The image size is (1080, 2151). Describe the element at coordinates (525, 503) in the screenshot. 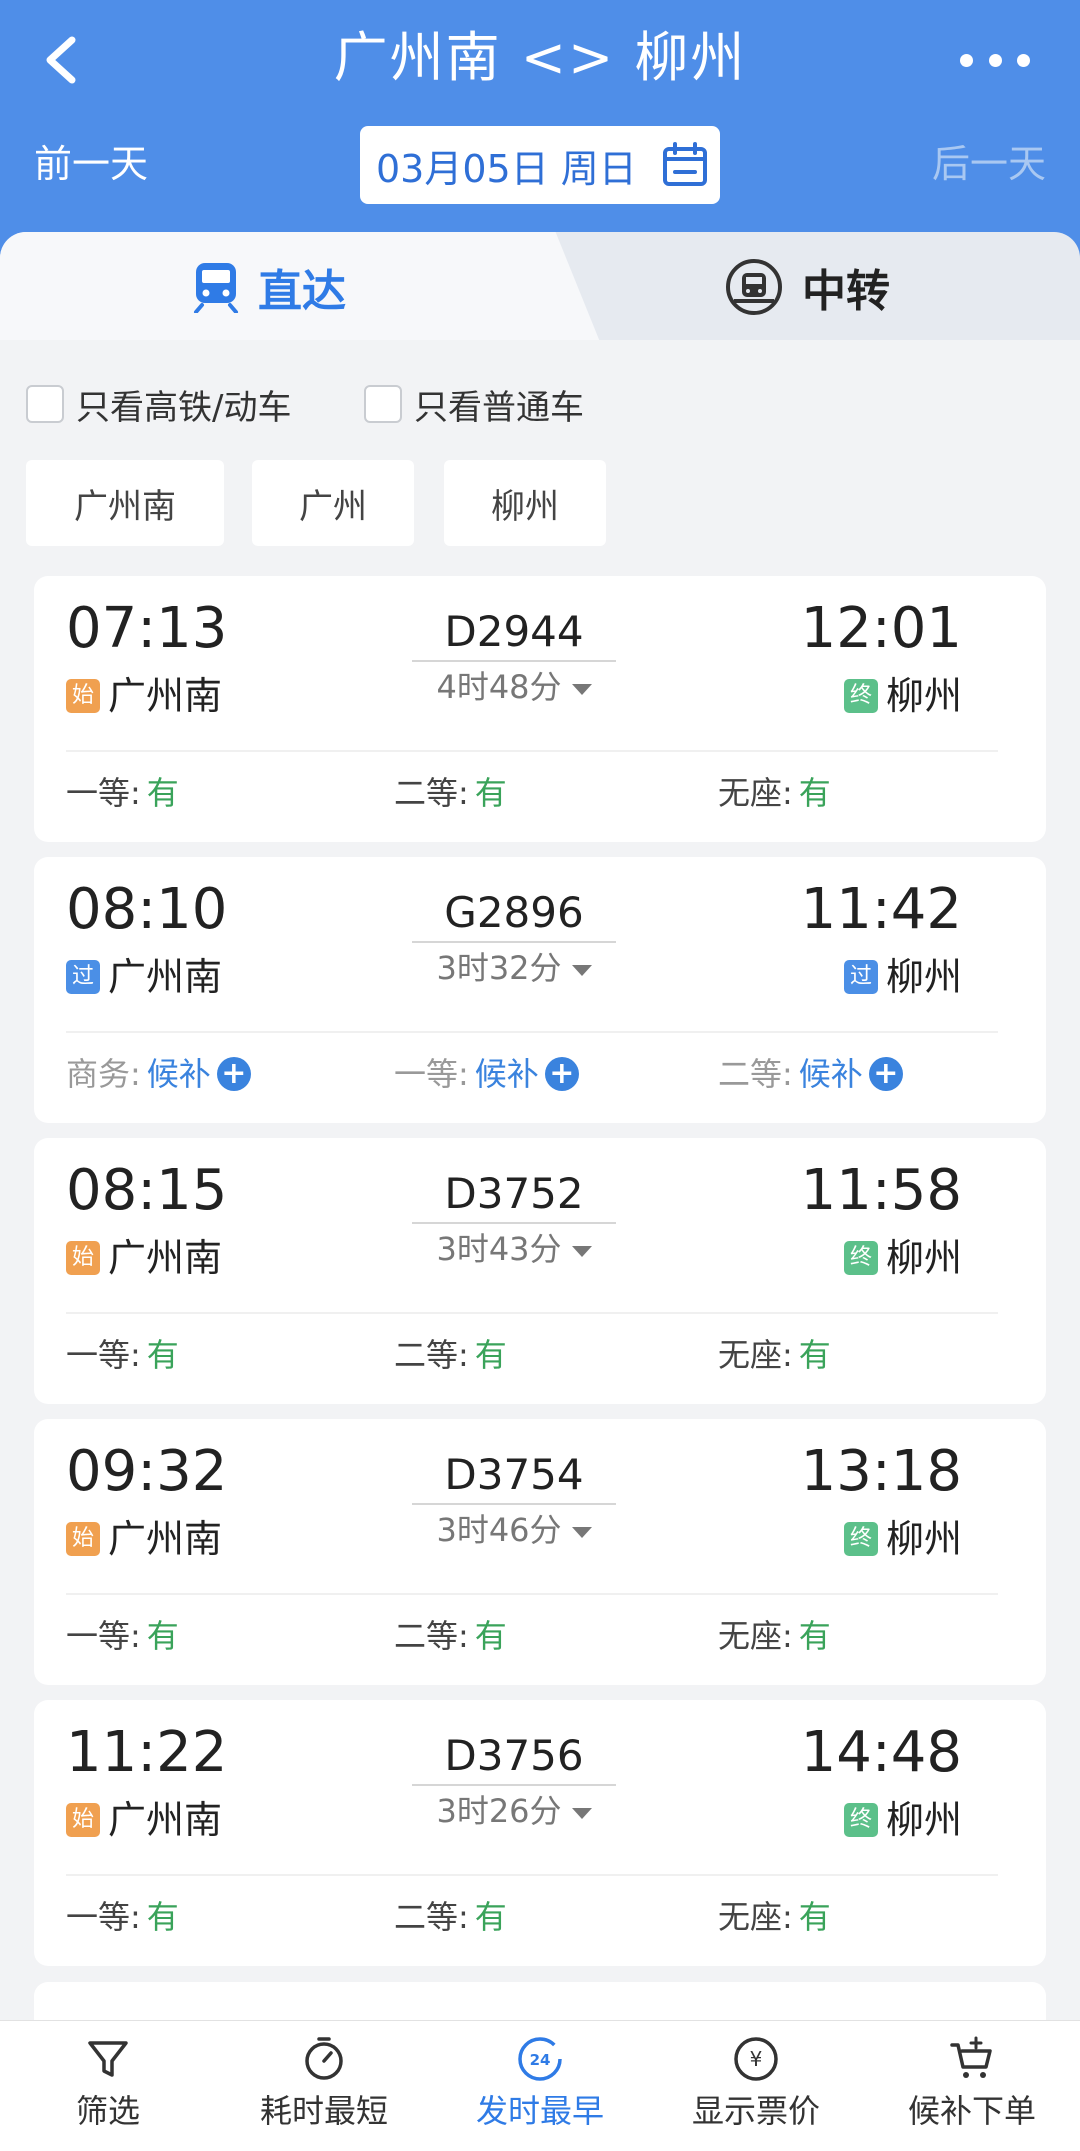

I see `station-chip: 柳州` at that location.